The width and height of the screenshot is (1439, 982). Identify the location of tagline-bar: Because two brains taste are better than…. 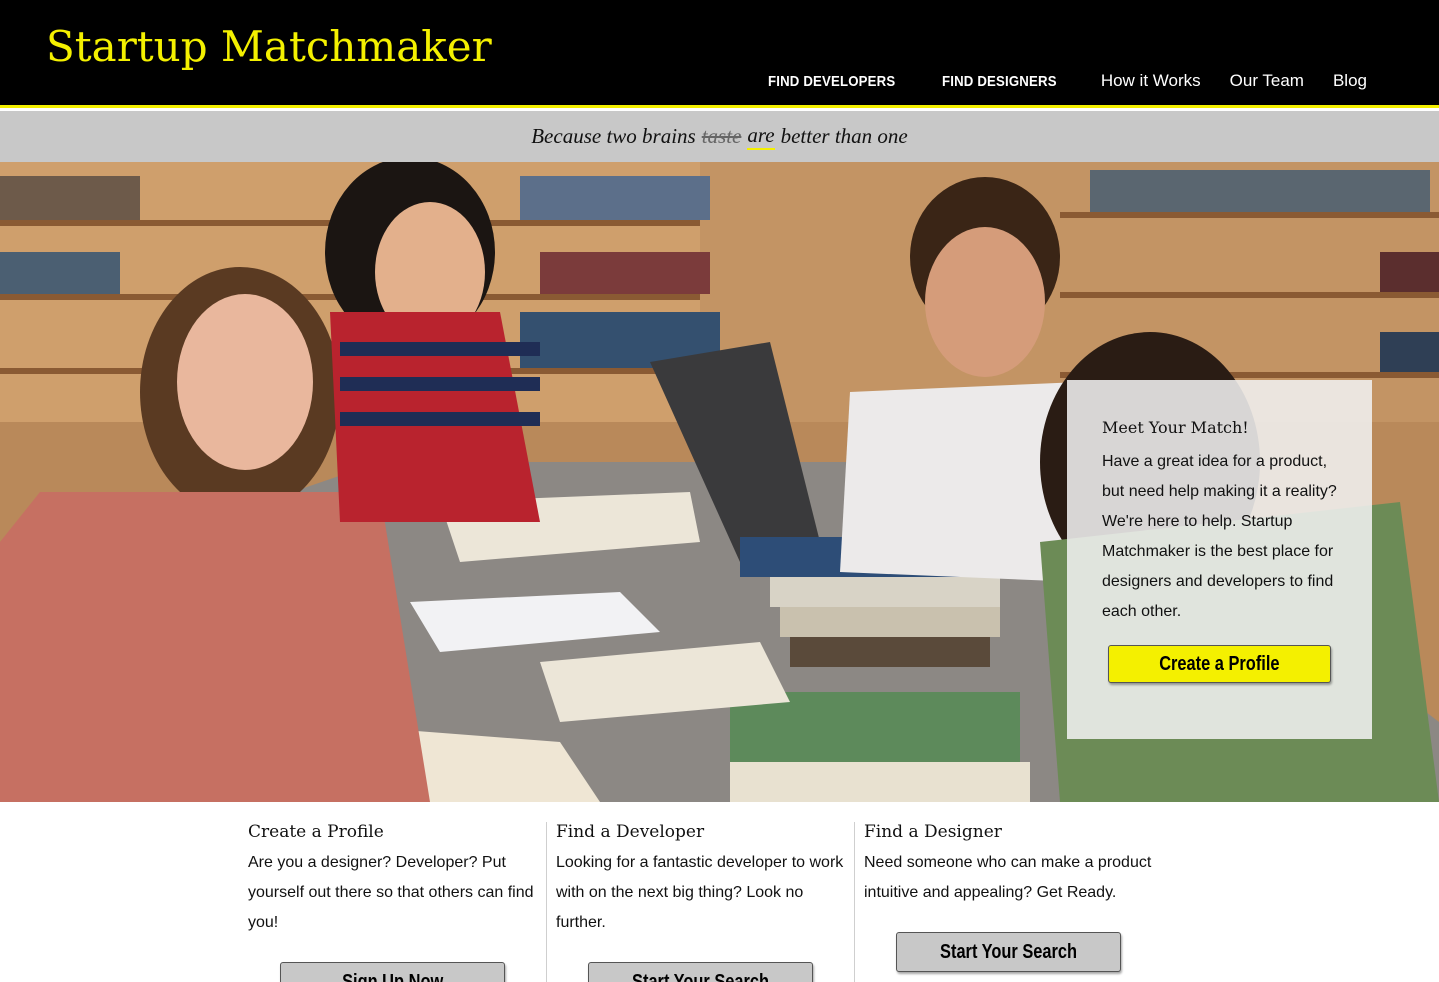
(719, 136).